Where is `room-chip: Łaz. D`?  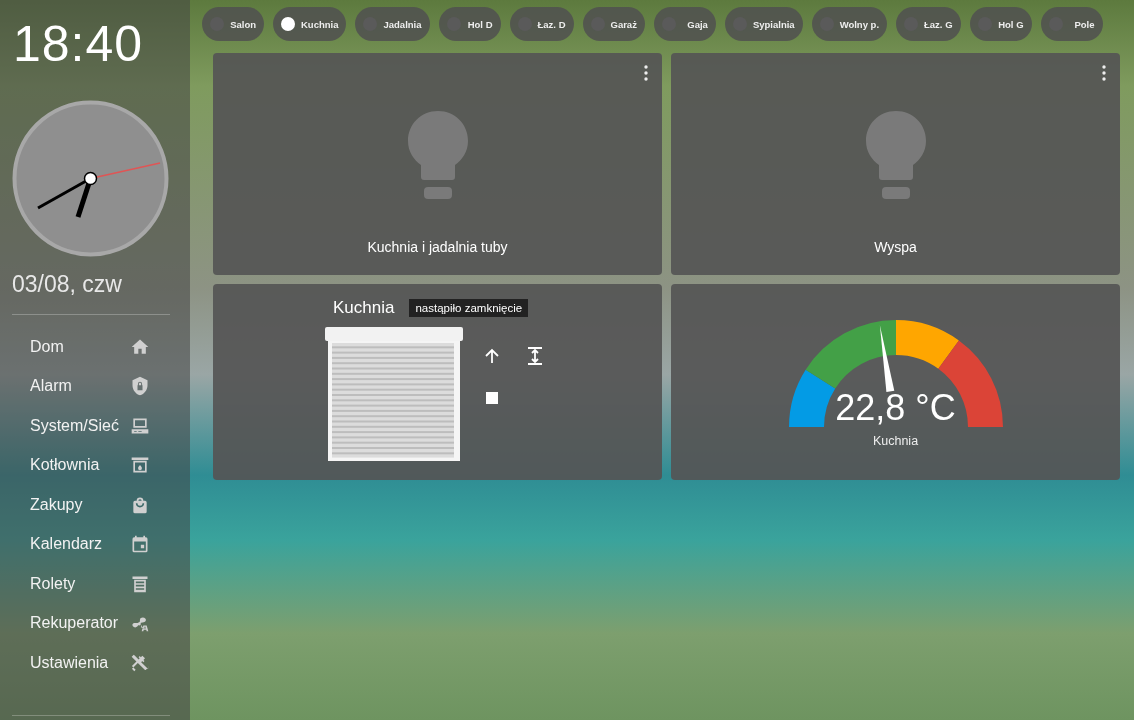 room-chip: Łaz. D is located at coordinates (541, 24).